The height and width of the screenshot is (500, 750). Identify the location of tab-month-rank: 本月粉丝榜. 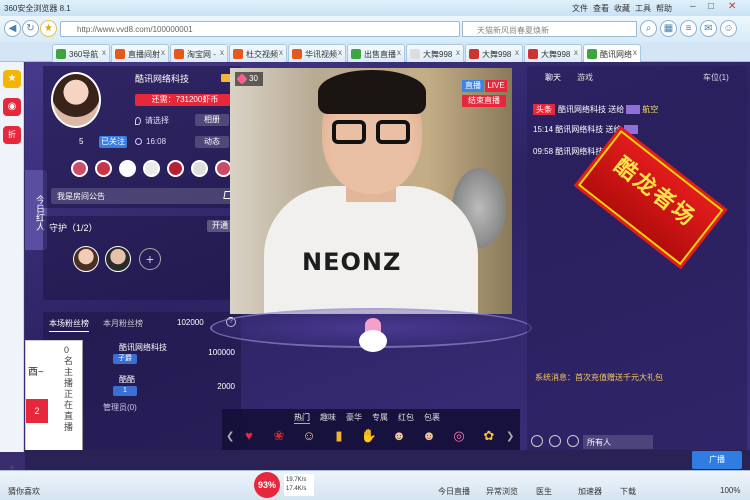
(123, 323).